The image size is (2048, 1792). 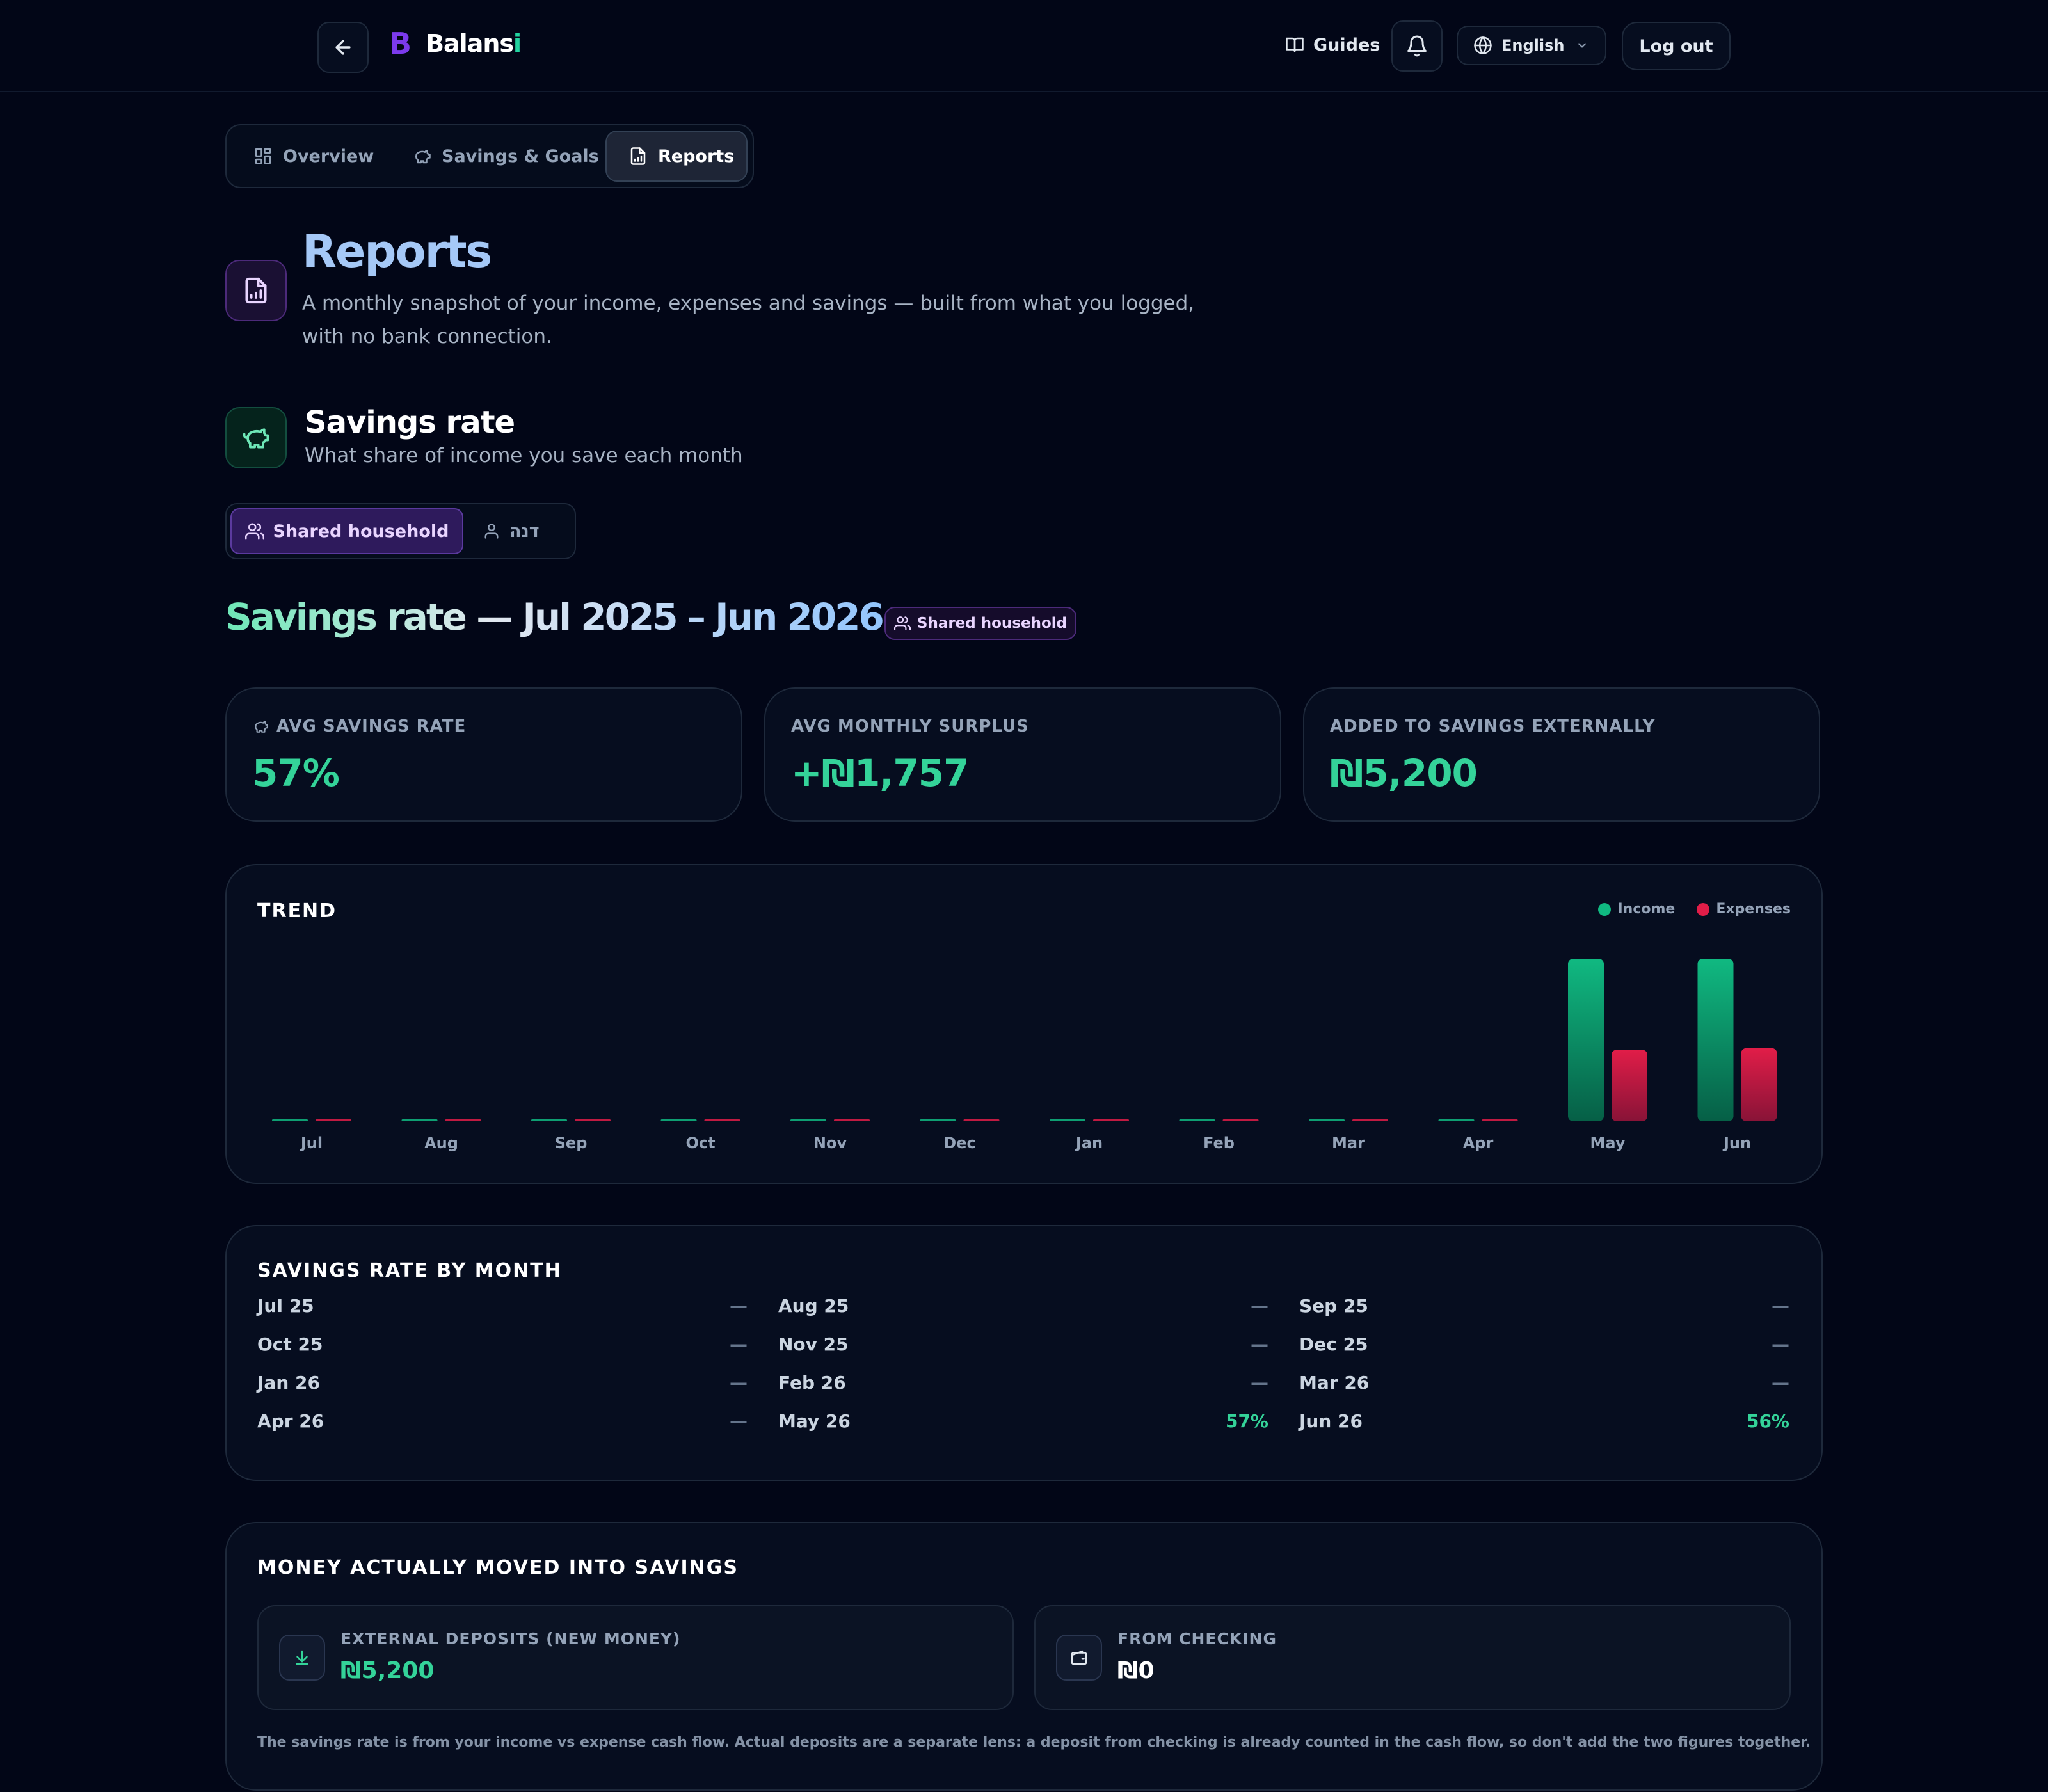 I want to click on month-row: Feb 26 —, so click(x=1023, y=1382).